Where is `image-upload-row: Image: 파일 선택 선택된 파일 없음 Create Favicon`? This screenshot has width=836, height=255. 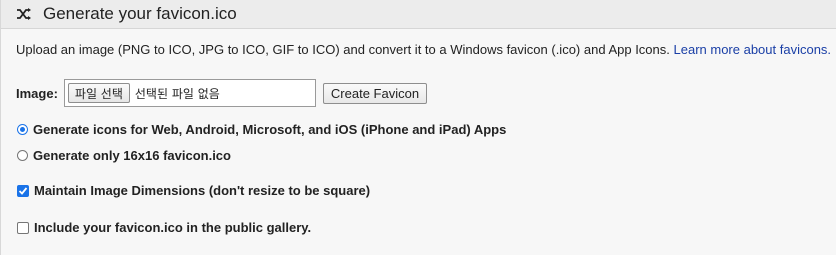 image-upload-row: Image: 파일 선택 선택된 파일 없음 Create Favicon is located at coordinates (222, 93).